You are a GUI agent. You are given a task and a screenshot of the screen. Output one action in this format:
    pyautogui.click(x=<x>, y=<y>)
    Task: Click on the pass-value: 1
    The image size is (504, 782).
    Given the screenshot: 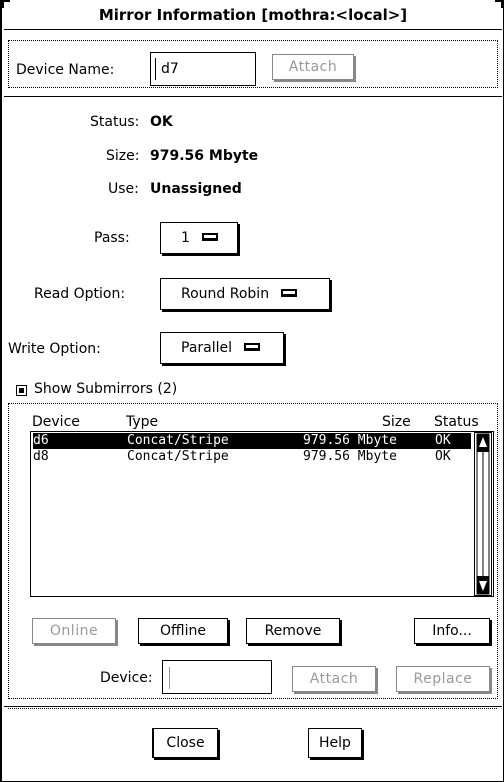 What is the action you would take?
    pyautogui.click(x=185, y=238)
    